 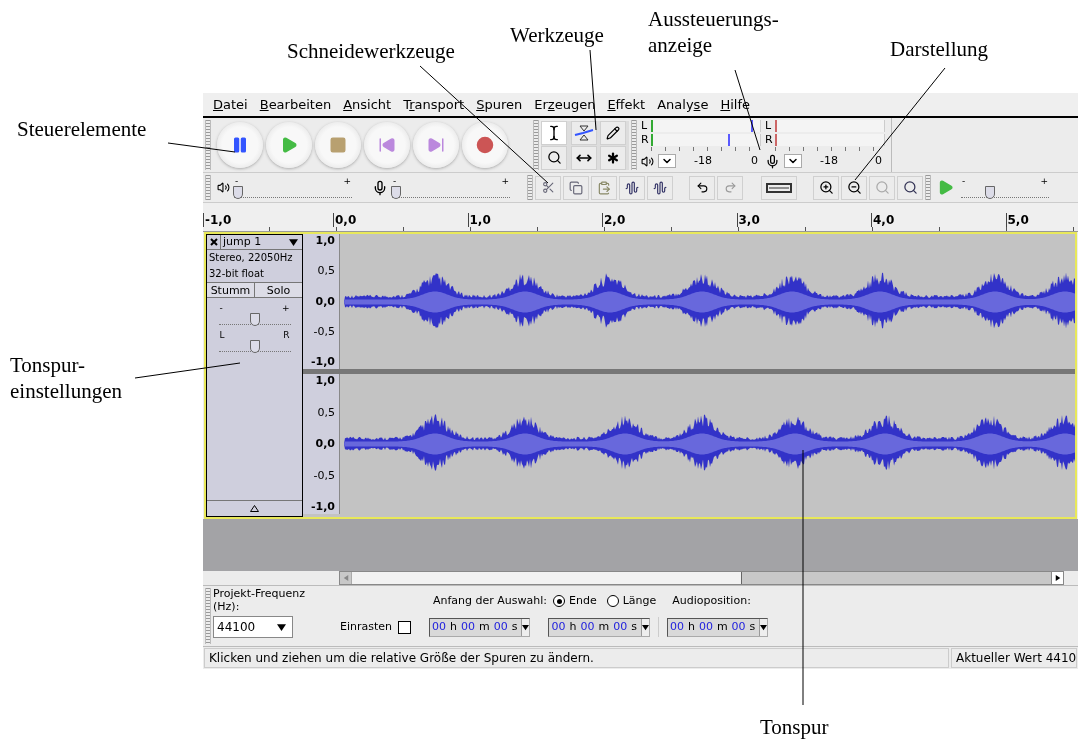 I want to click on close-track-button, so click(x=214, y=242).